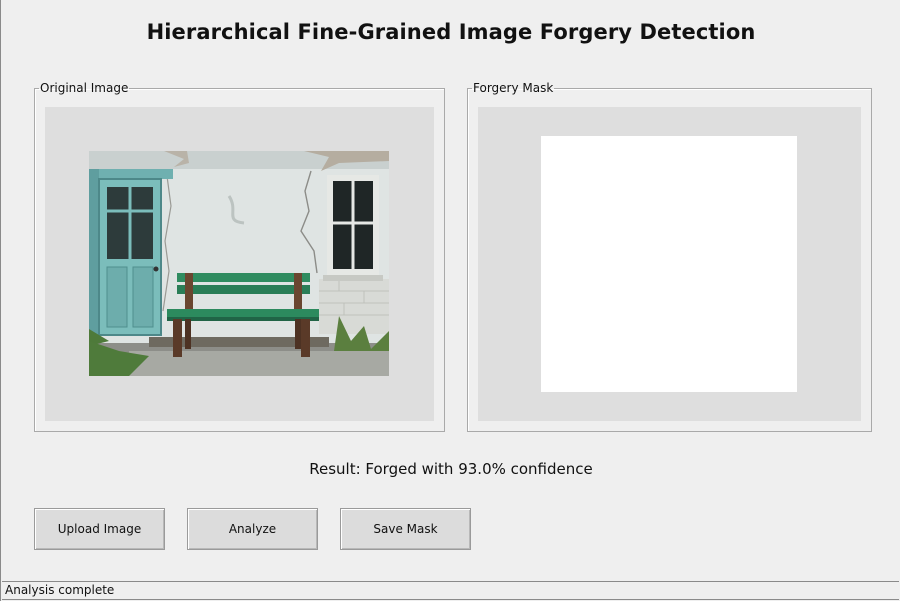  Describe the element at coordinates (513, 88) in the screenshot. I see `forgery-mask-label: Forgery Mask` at that location.